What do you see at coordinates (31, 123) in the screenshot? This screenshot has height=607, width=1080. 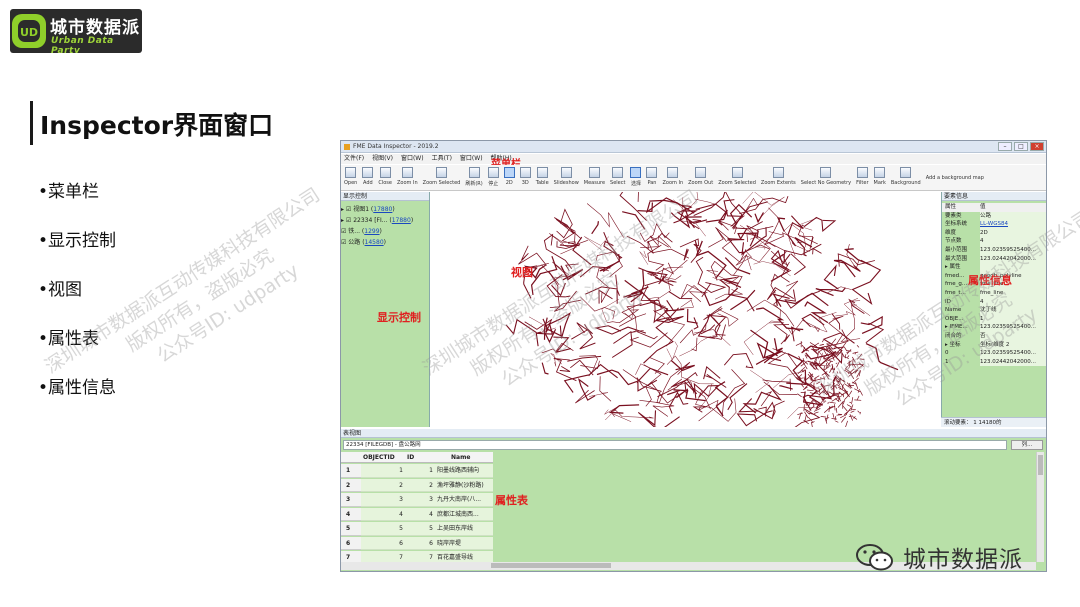 I see `title-bar-accent` at bounding box center [31, 123].